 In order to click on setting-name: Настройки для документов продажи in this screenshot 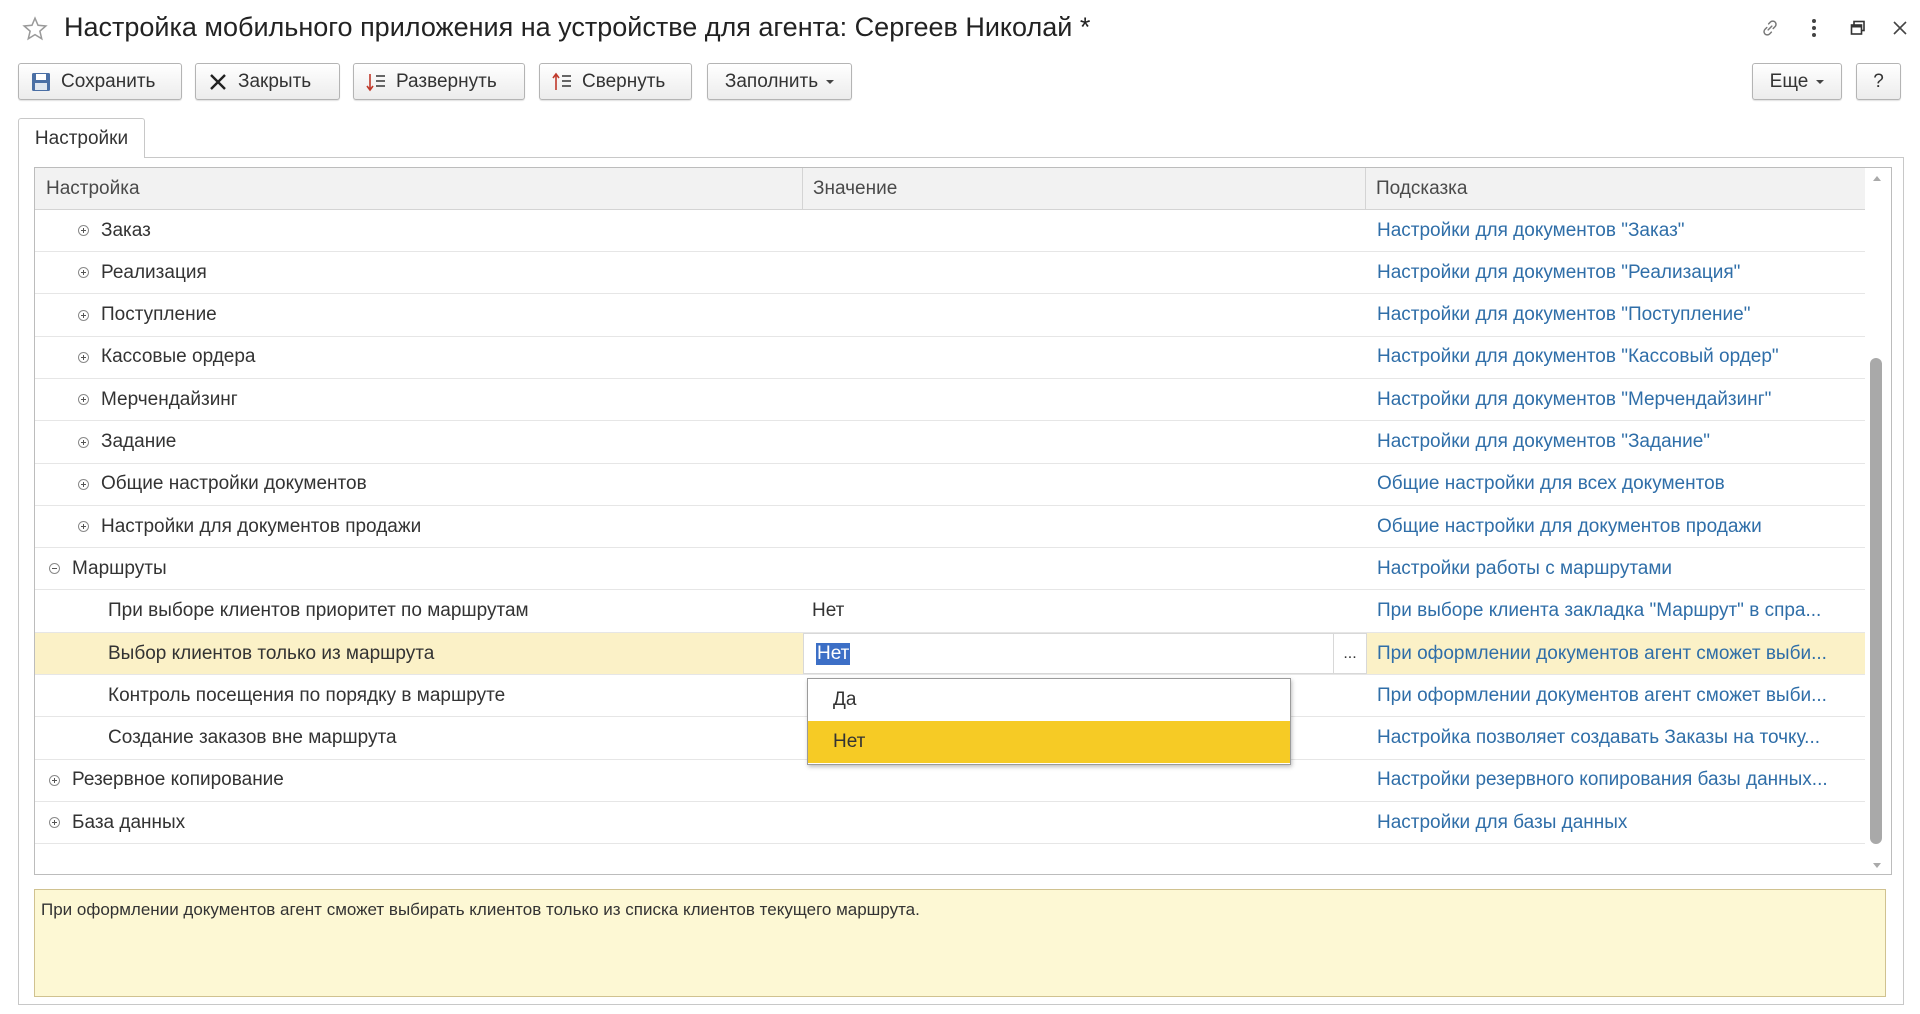, I will do `click(261, 526)`.